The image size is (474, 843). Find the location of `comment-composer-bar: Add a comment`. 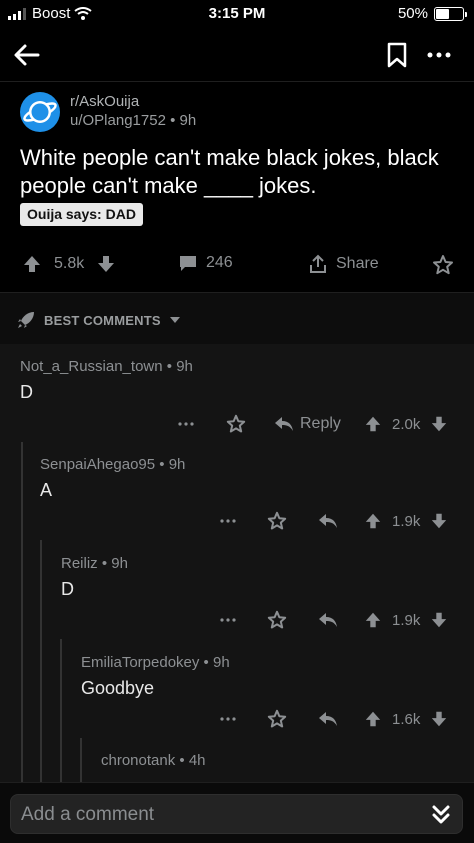

comment-composer-bar: Add a comment is located at coordinates (237, 812).